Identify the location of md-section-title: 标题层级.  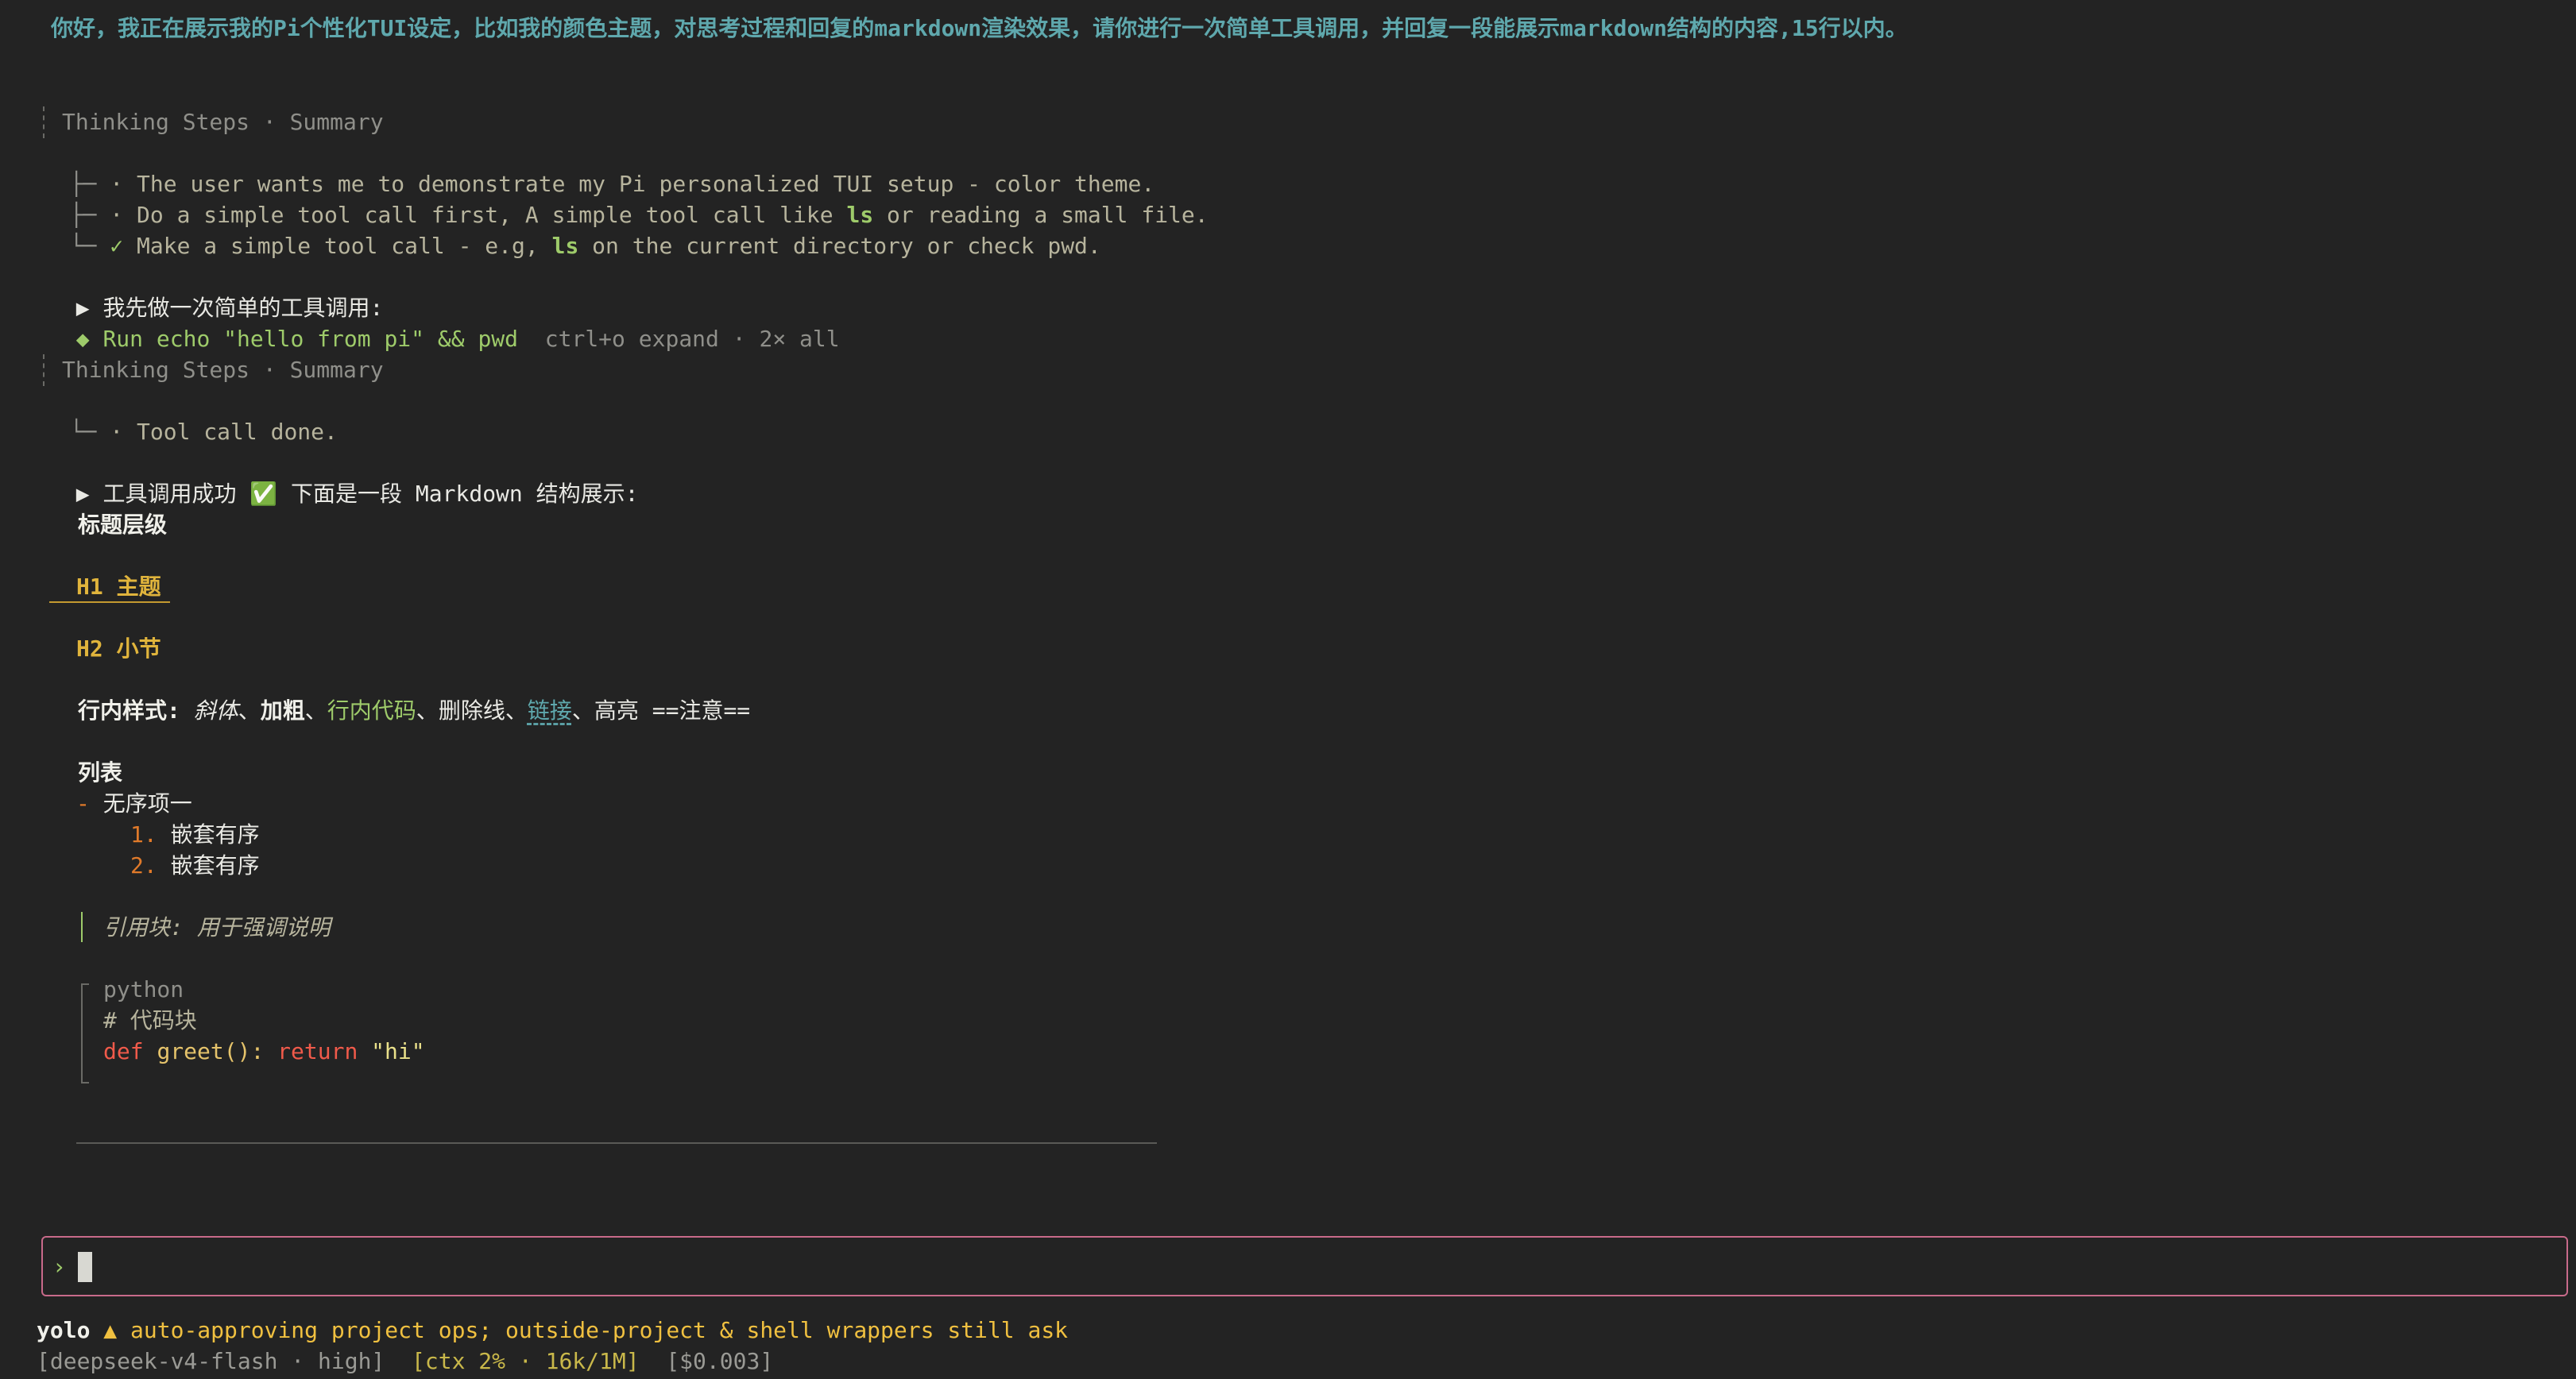
(123, 525).